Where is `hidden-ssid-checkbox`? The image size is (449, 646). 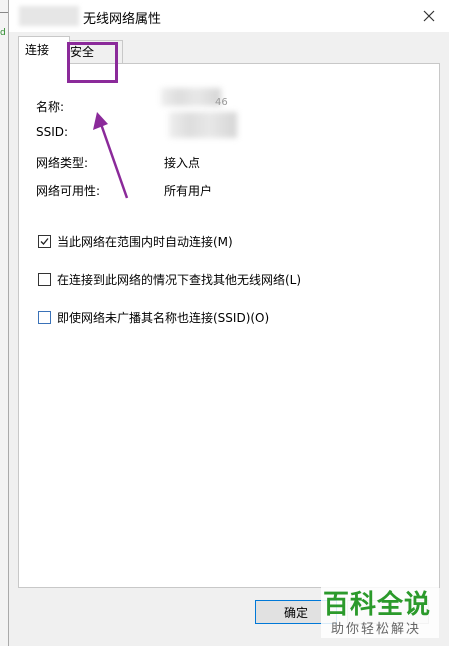
hidden-ssid-checkbox is located at coordinates (44, 317).